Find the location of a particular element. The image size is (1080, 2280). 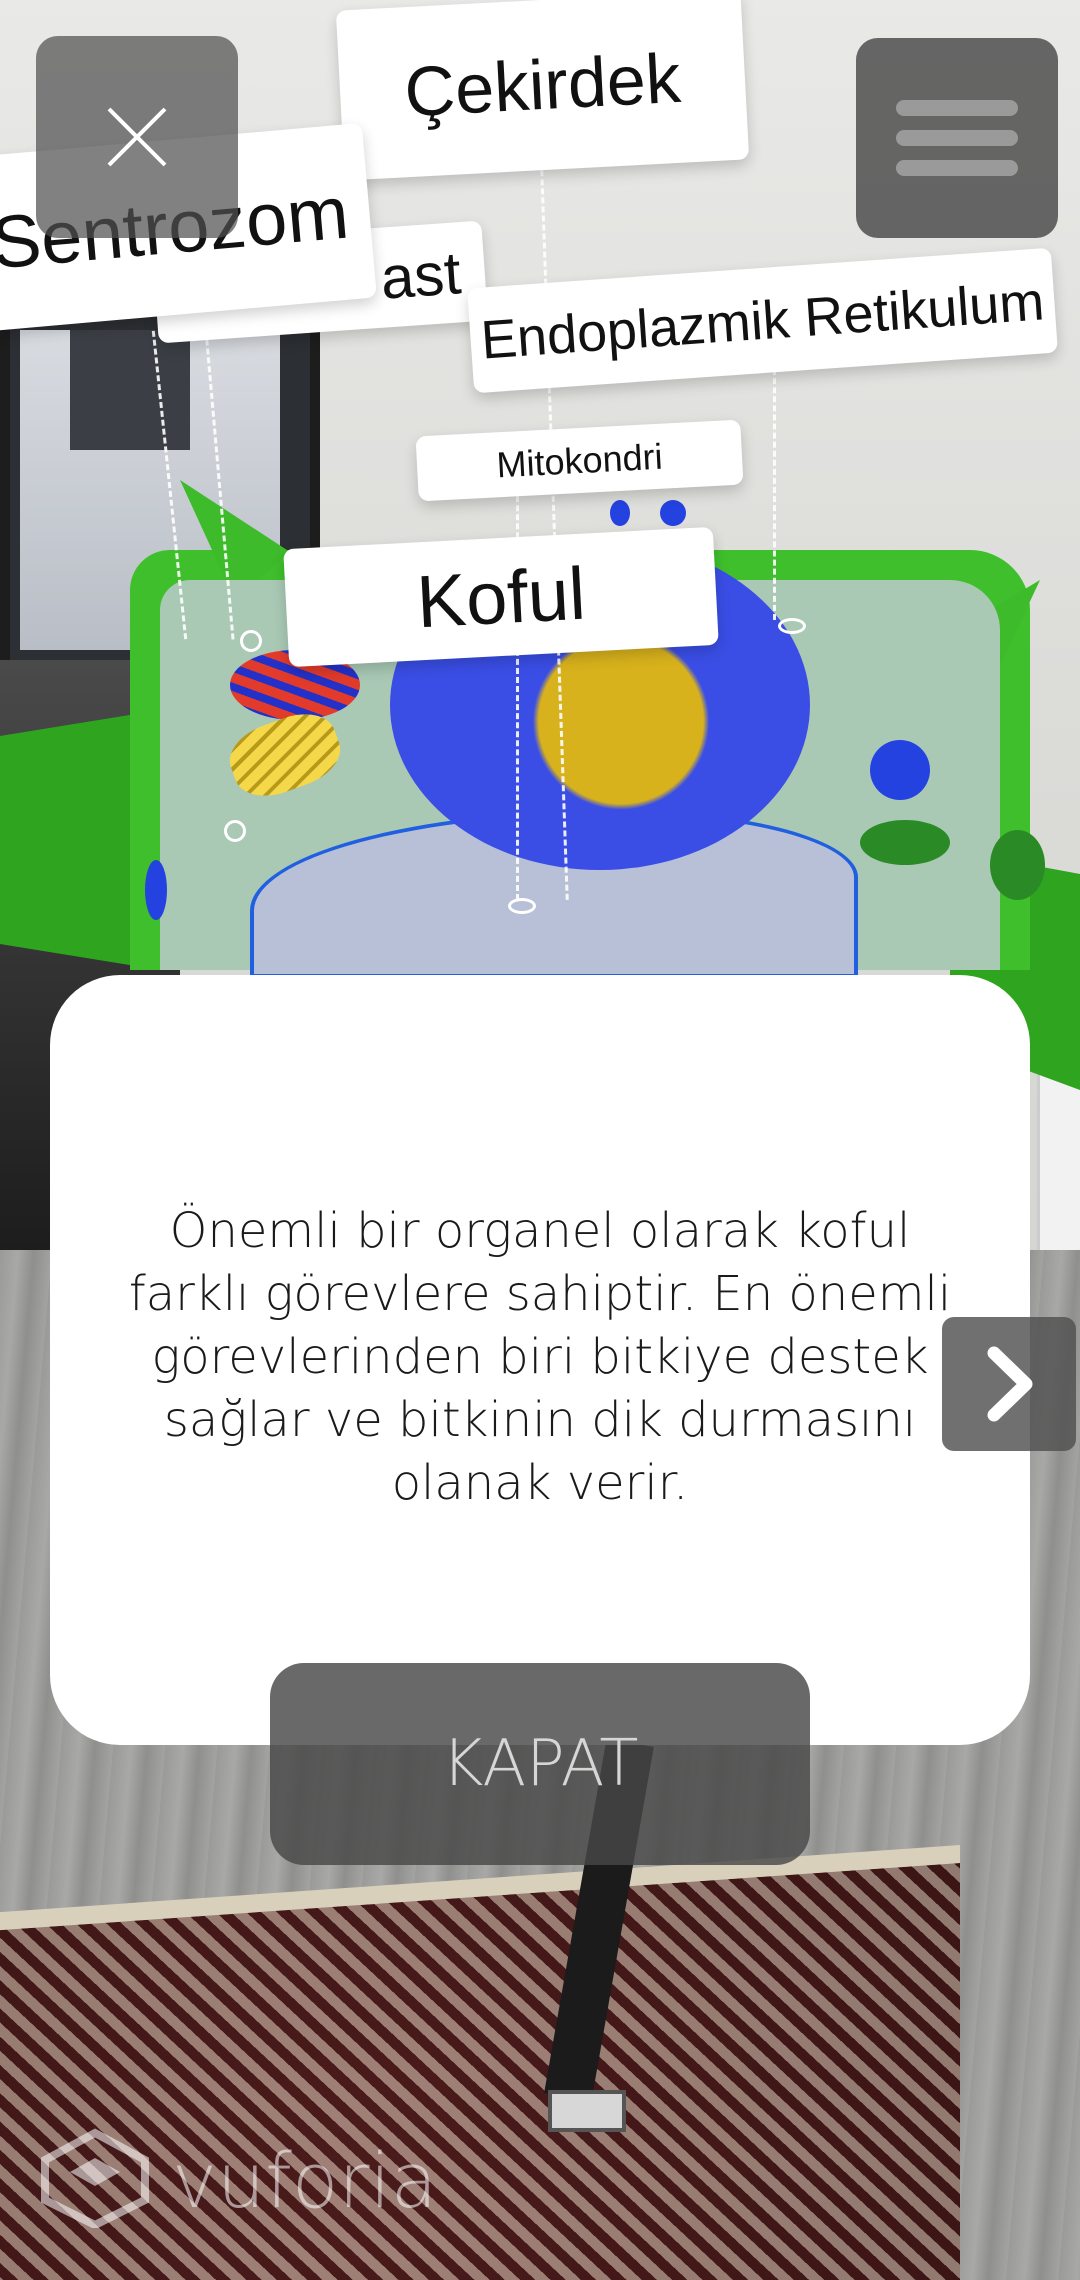

background-stand-base is located at coordinates (587, 2111).